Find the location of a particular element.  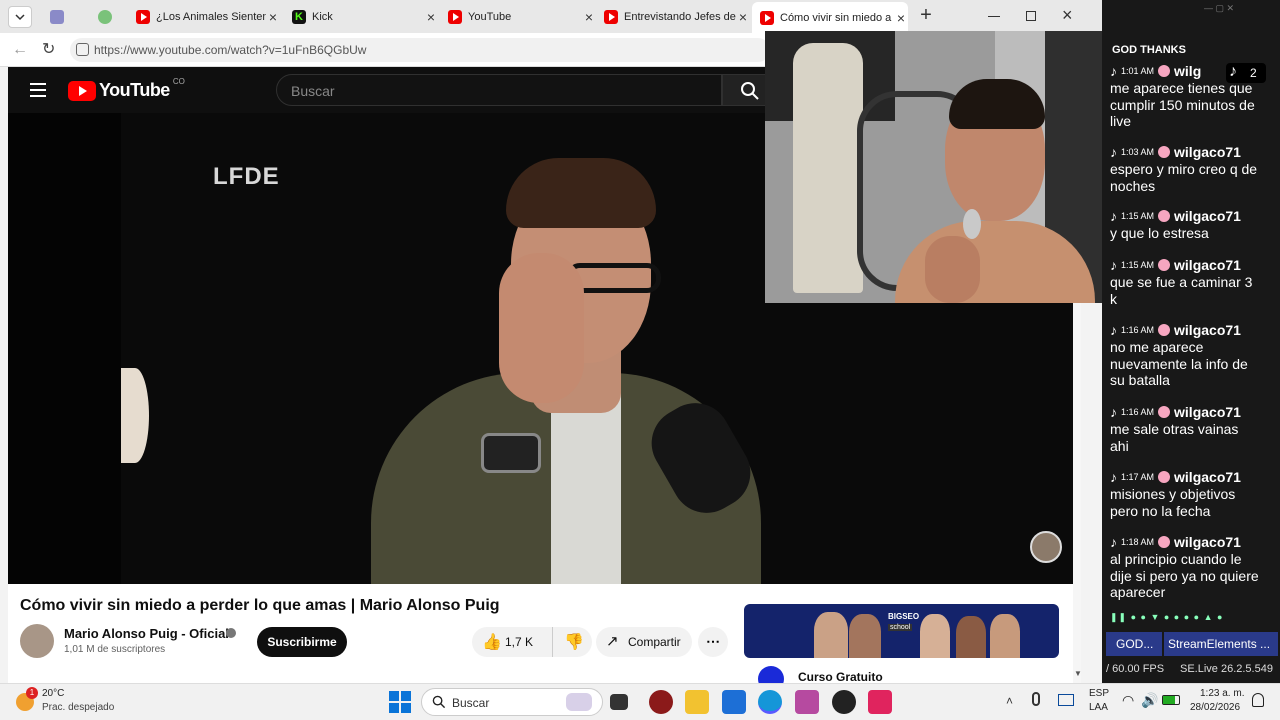

thumbs-down-icon: 👎 is located at coordinates (574, 642).